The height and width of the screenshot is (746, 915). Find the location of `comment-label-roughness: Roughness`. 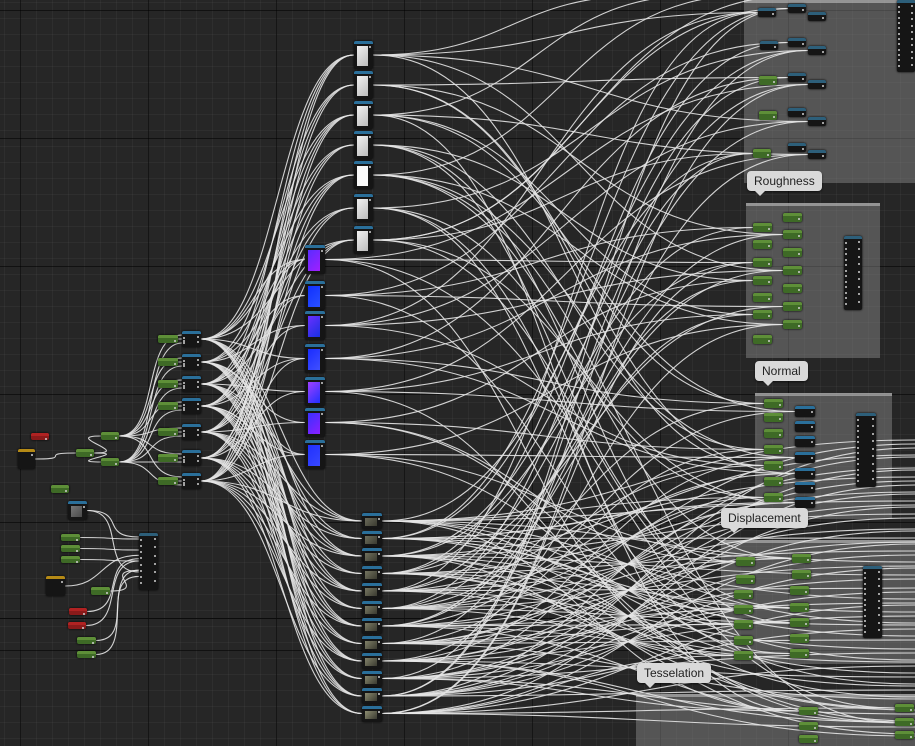

comment-label-roughness: Roughness is located at coordinates (784, 181).